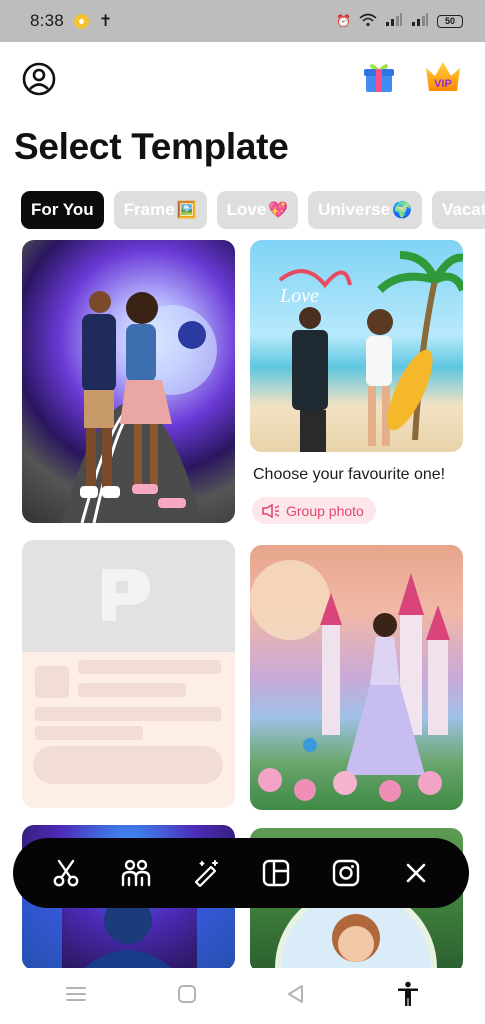  Describe the element at coordinates (128, 765) in the screenshot. I see `placeholder-button` at that location.